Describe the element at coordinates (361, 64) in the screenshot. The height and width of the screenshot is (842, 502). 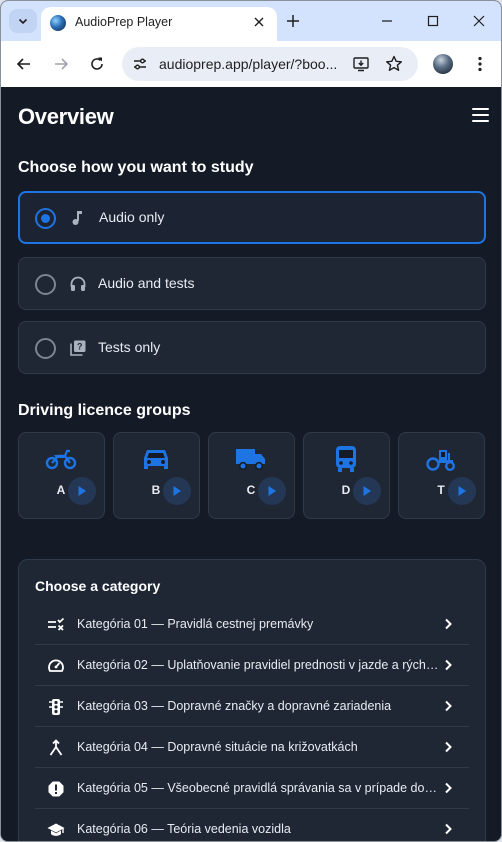
I see `install-app-icon` at that location.